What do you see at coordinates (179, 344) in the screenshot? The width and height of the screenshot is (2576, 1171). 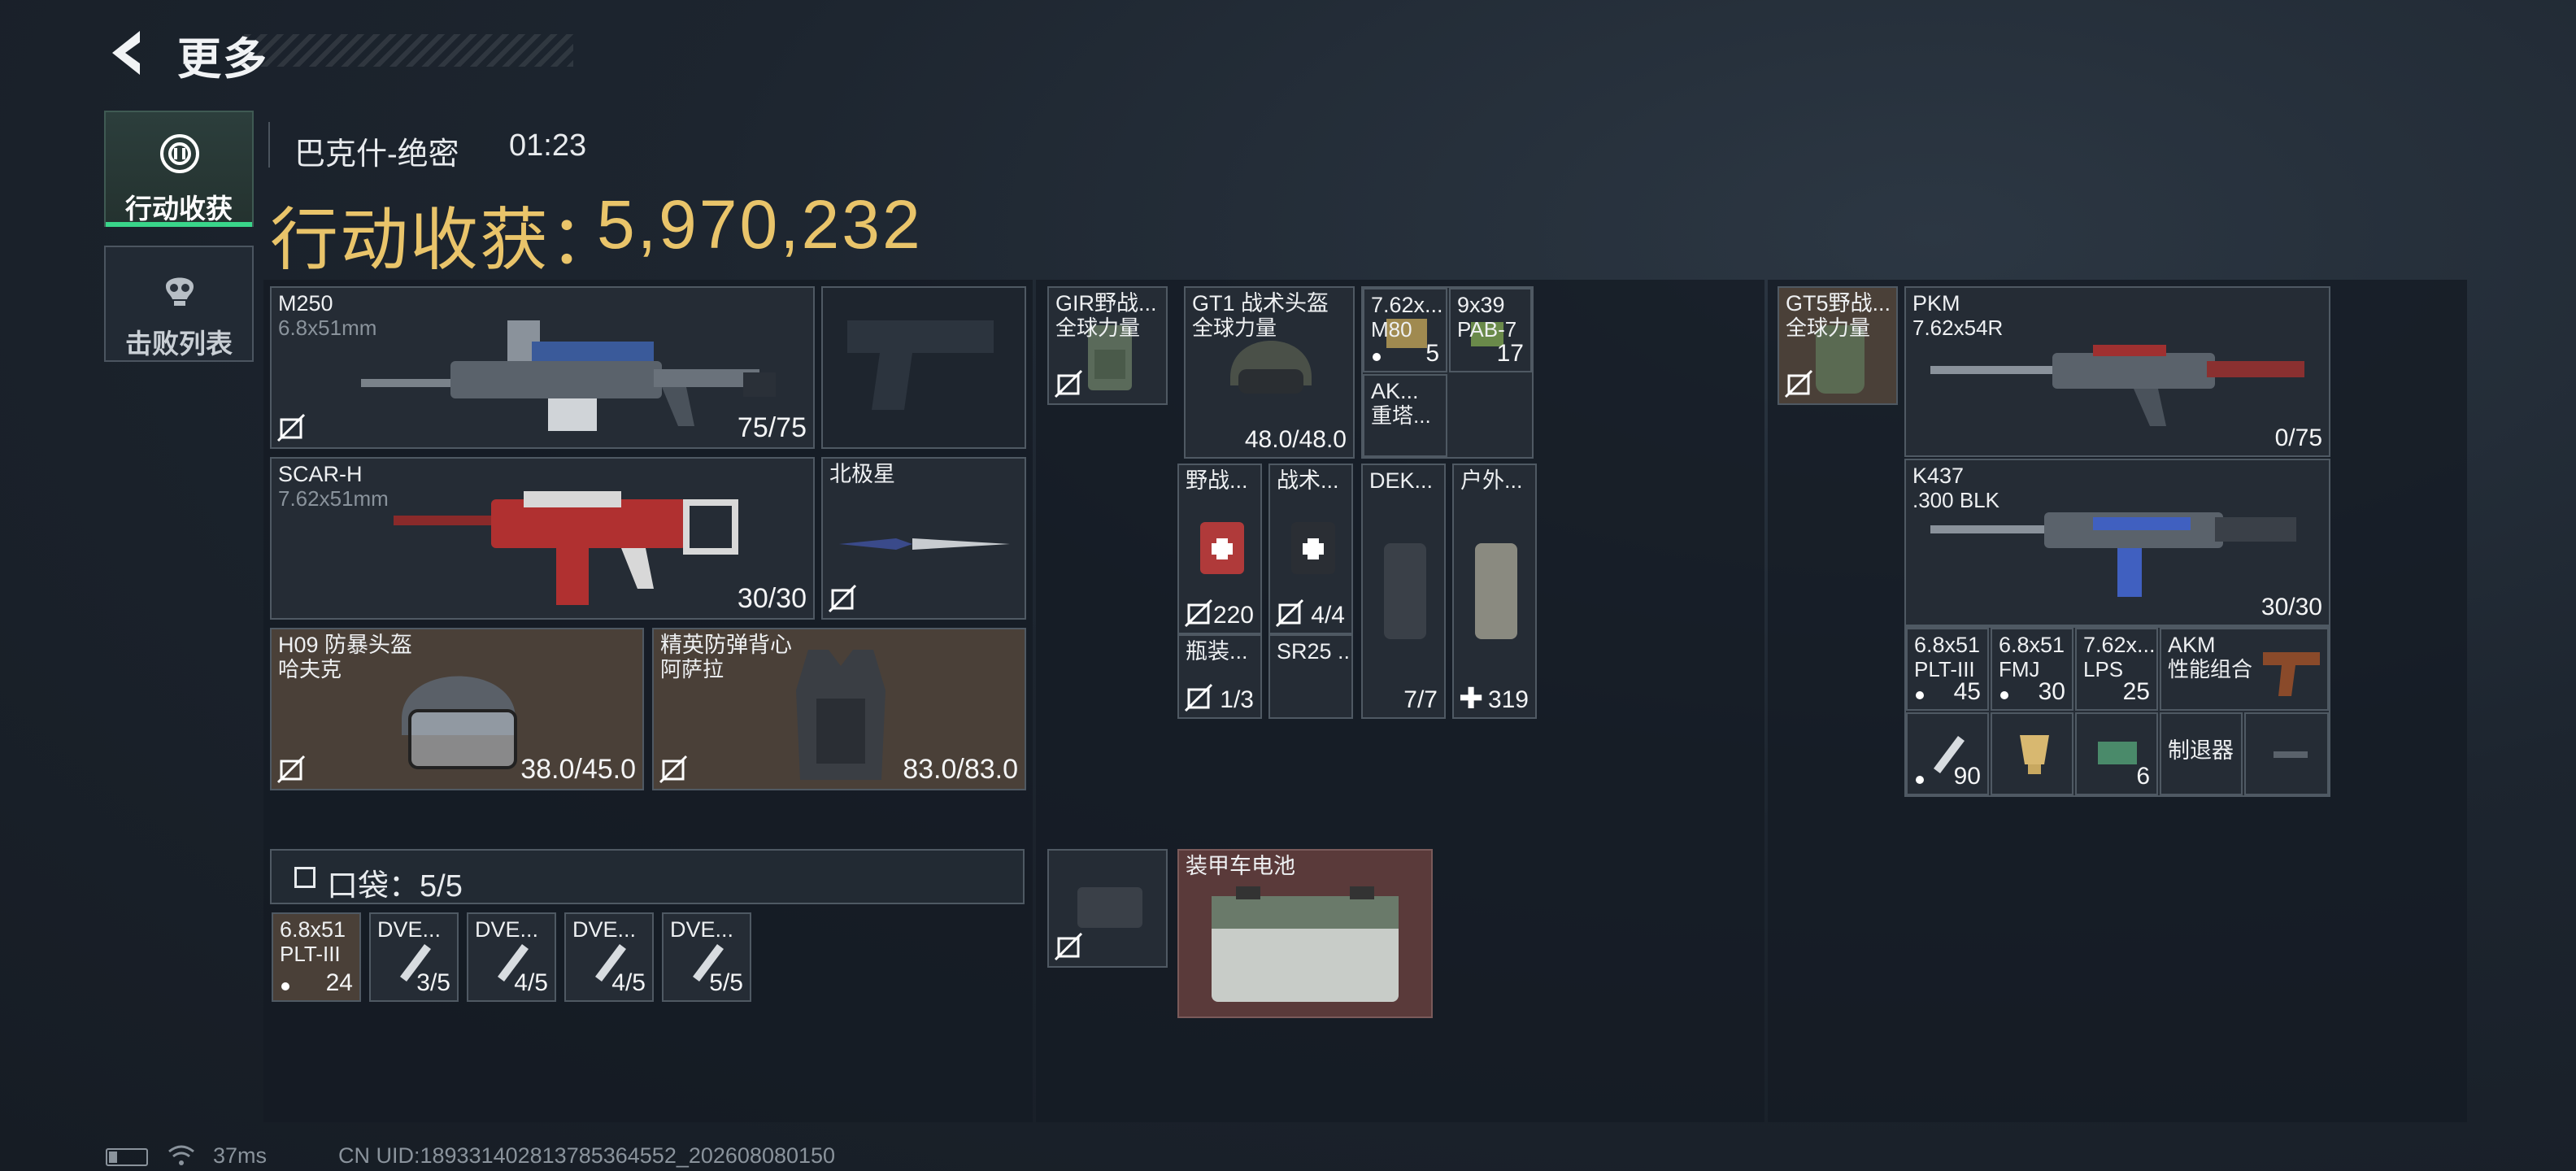 I see `tab-kills-label: 击败列表` at bounding box center [179, 344].